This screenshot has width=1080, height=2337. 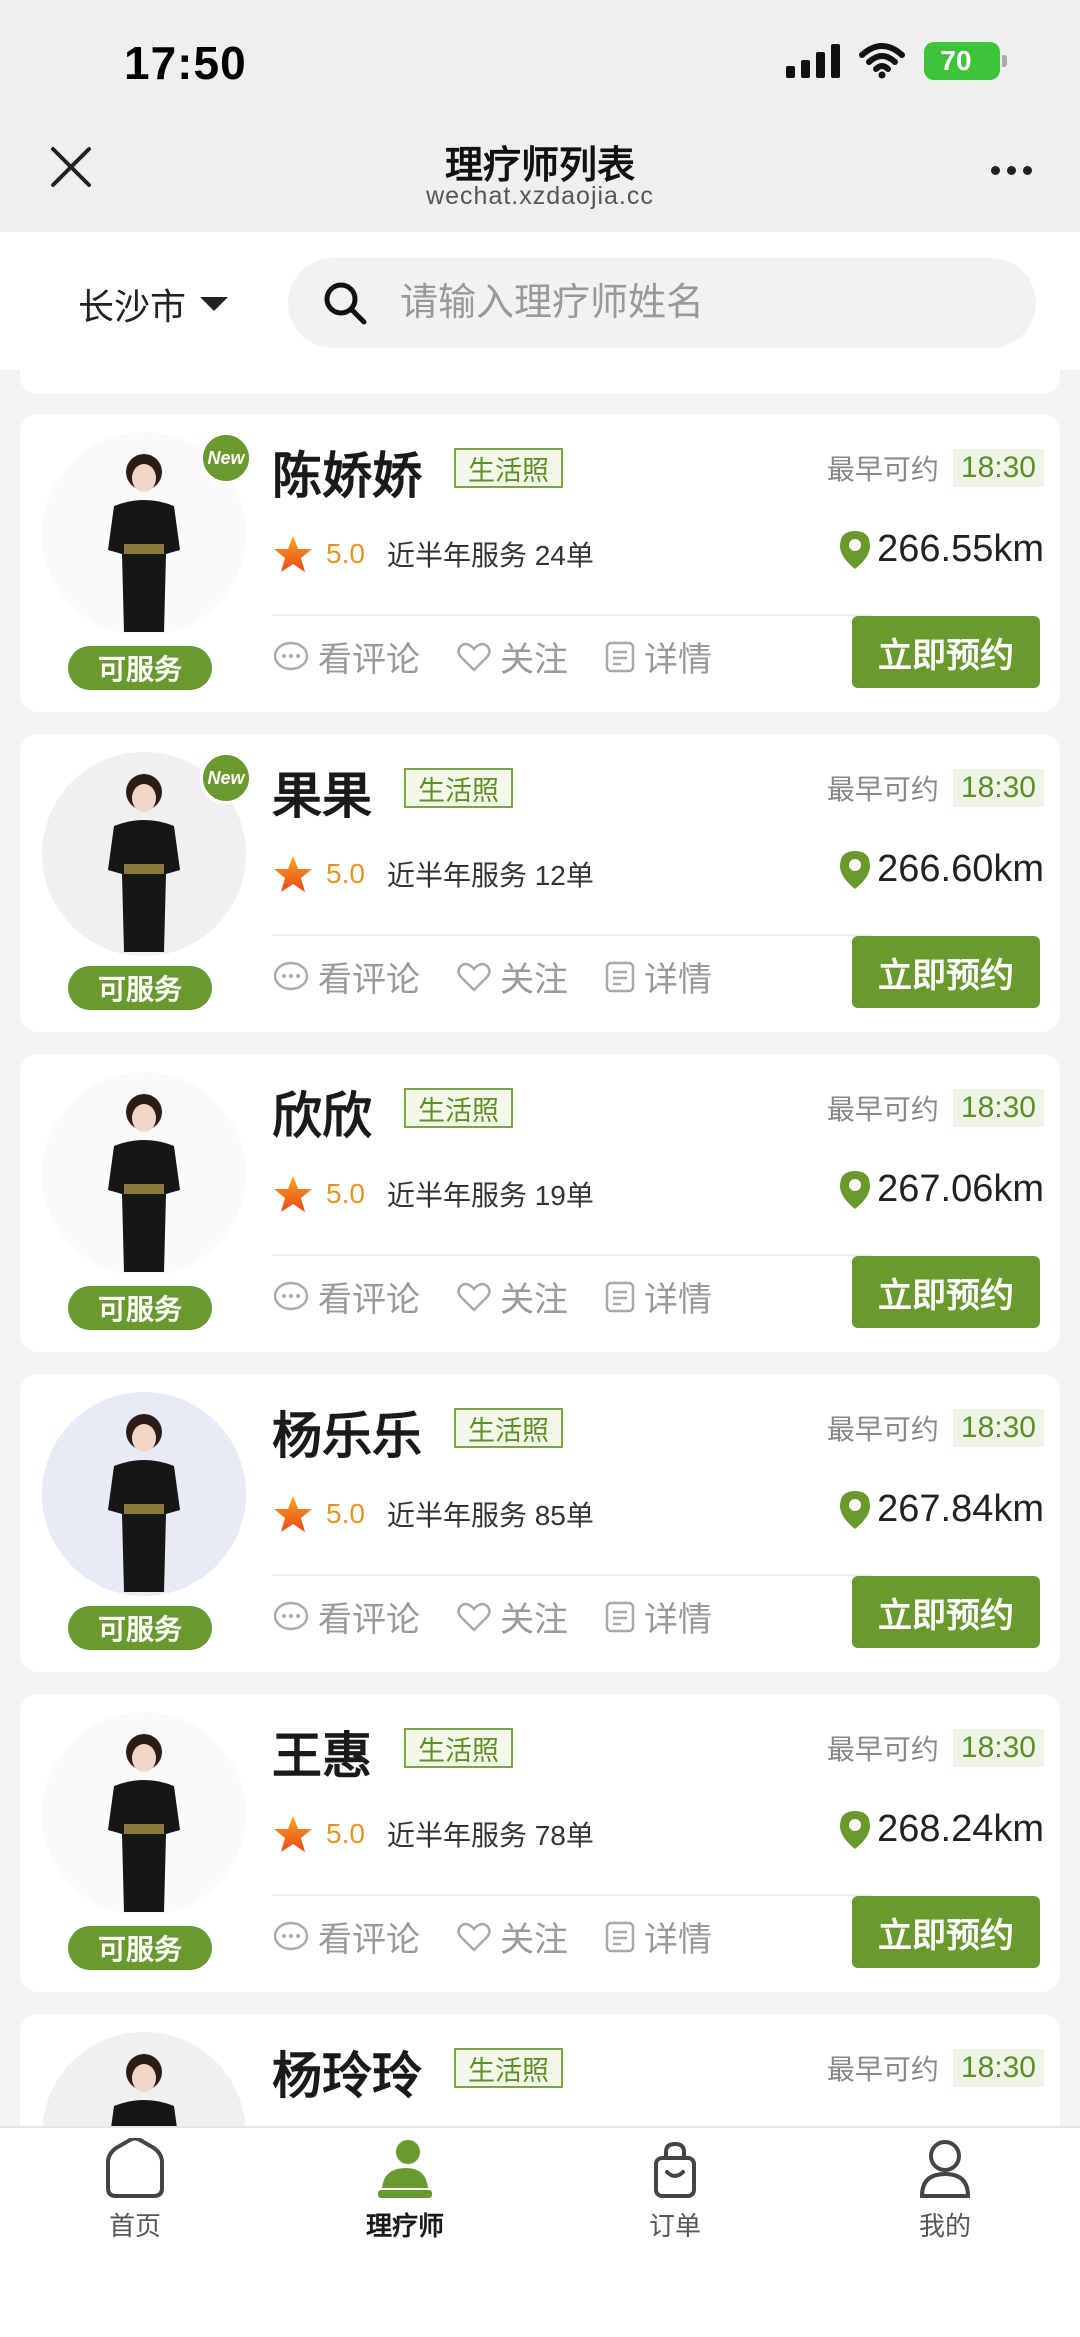 What do you see at coordinates (474, 977) in the screenshot?
I see `heart-icon` at bounding box center [474, 977].